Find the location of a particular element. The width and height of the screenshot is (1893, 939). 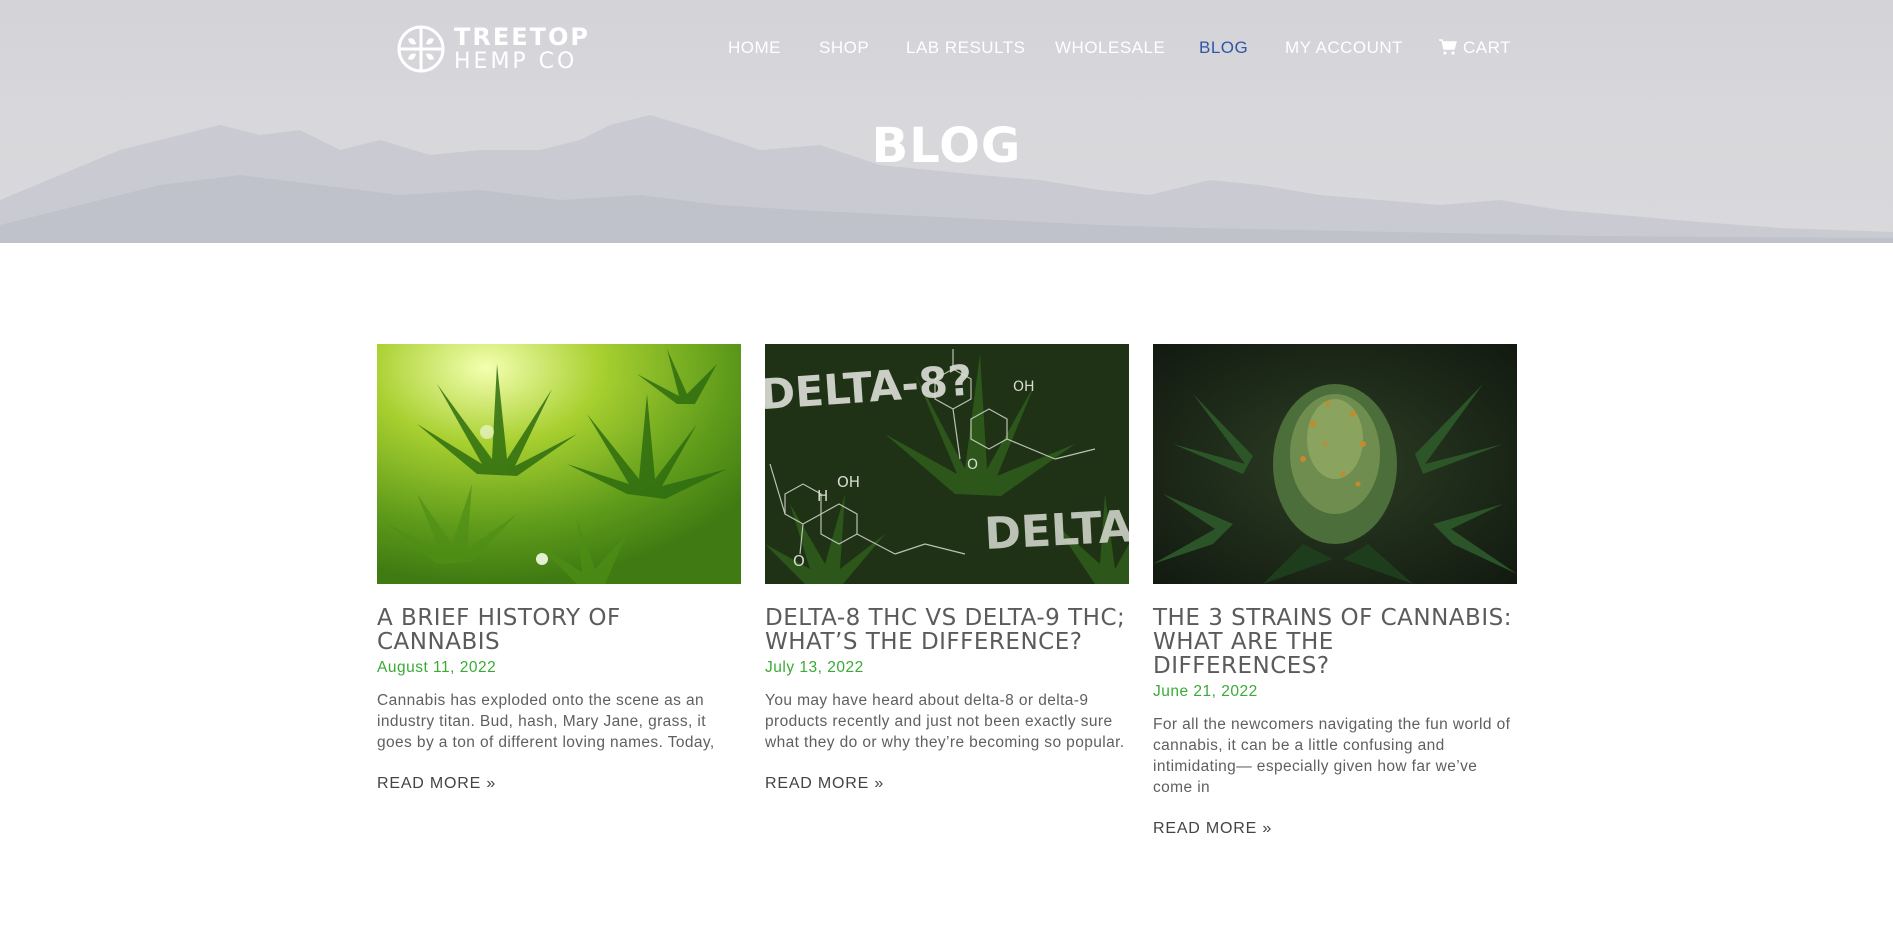

nav-cart: CART is located at coordinates (1475, 48).